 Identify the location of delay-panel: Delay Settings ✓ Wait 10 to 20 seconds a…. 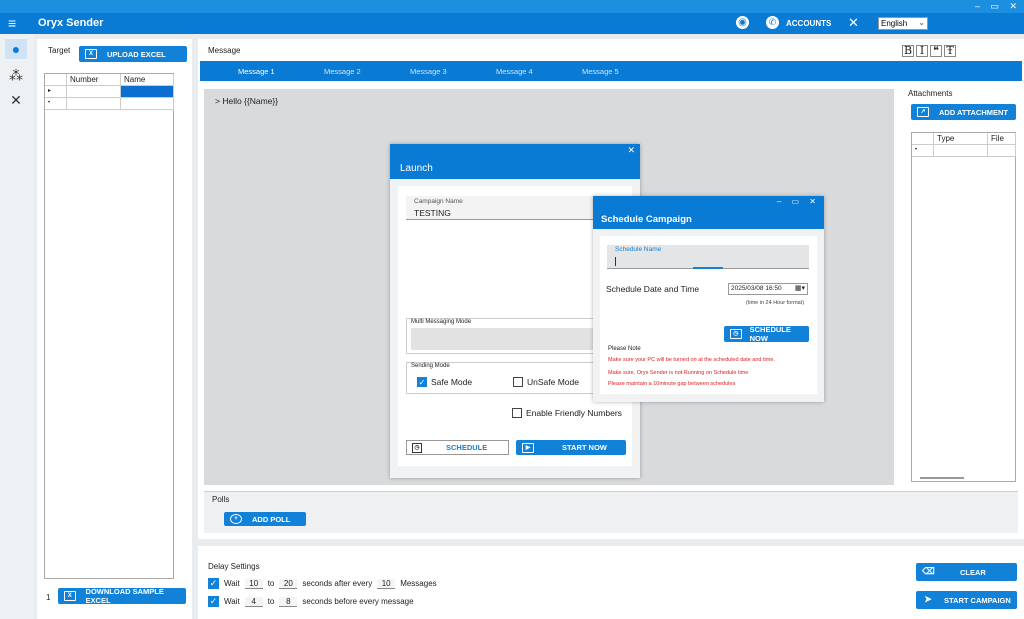
(611, 582).